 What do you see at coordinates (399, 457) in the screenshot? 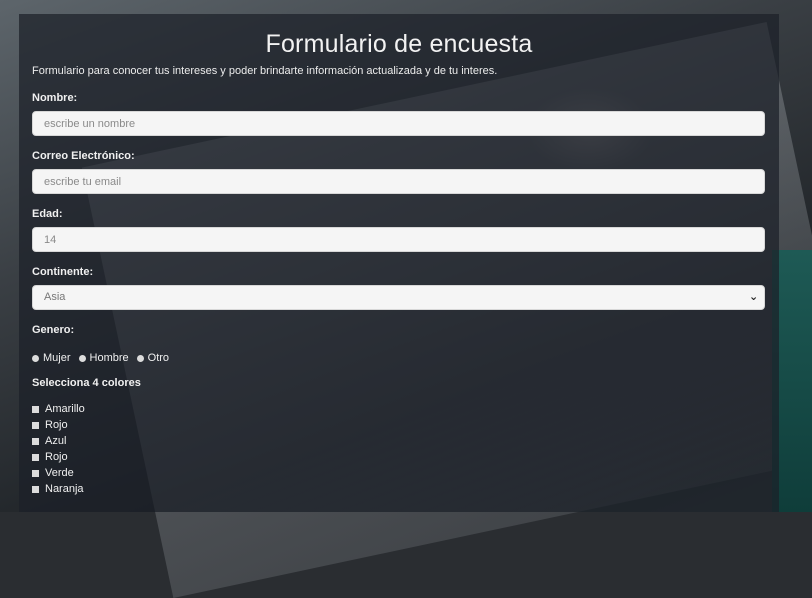
I see `color-option-rojo-2: Rojo` at bounding box center [399, 457].